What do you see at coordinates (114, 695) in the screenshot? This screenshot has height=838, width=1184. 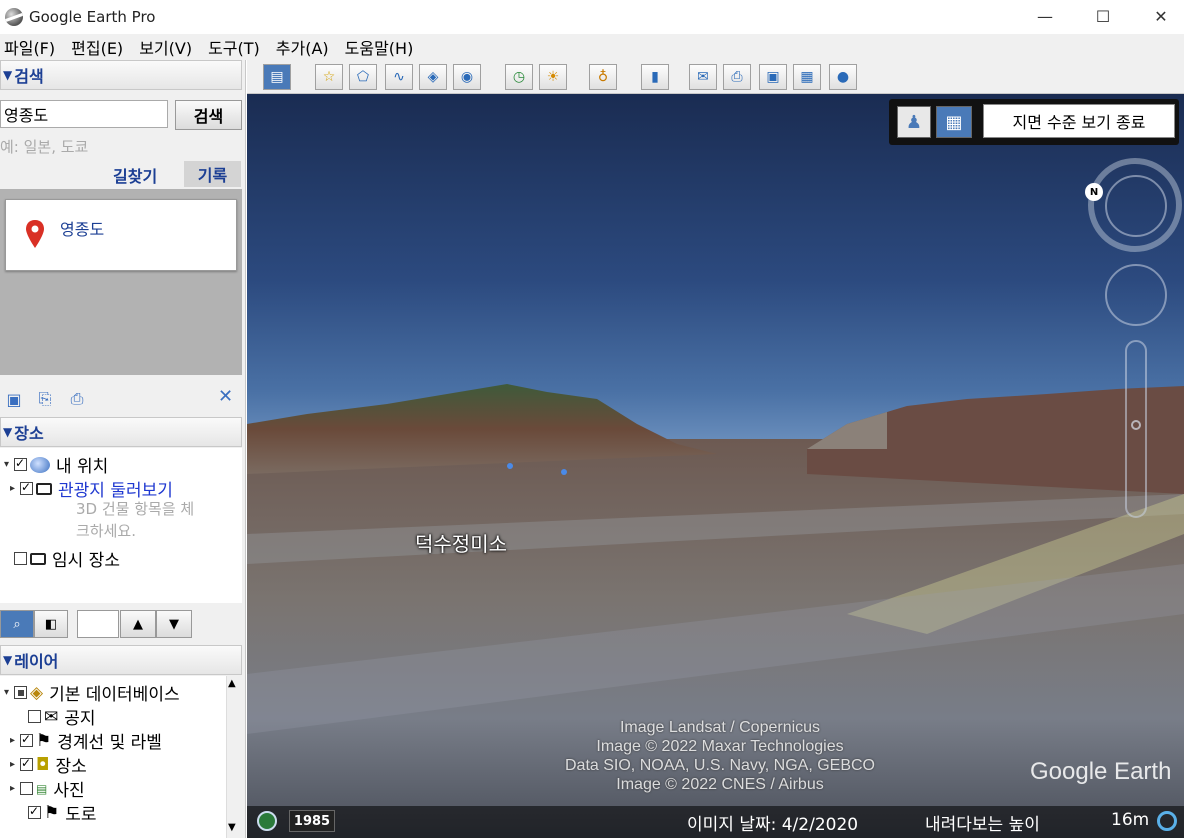 I see `layer-label: 기본 데이터베이스` at bounding box center [114, 695].